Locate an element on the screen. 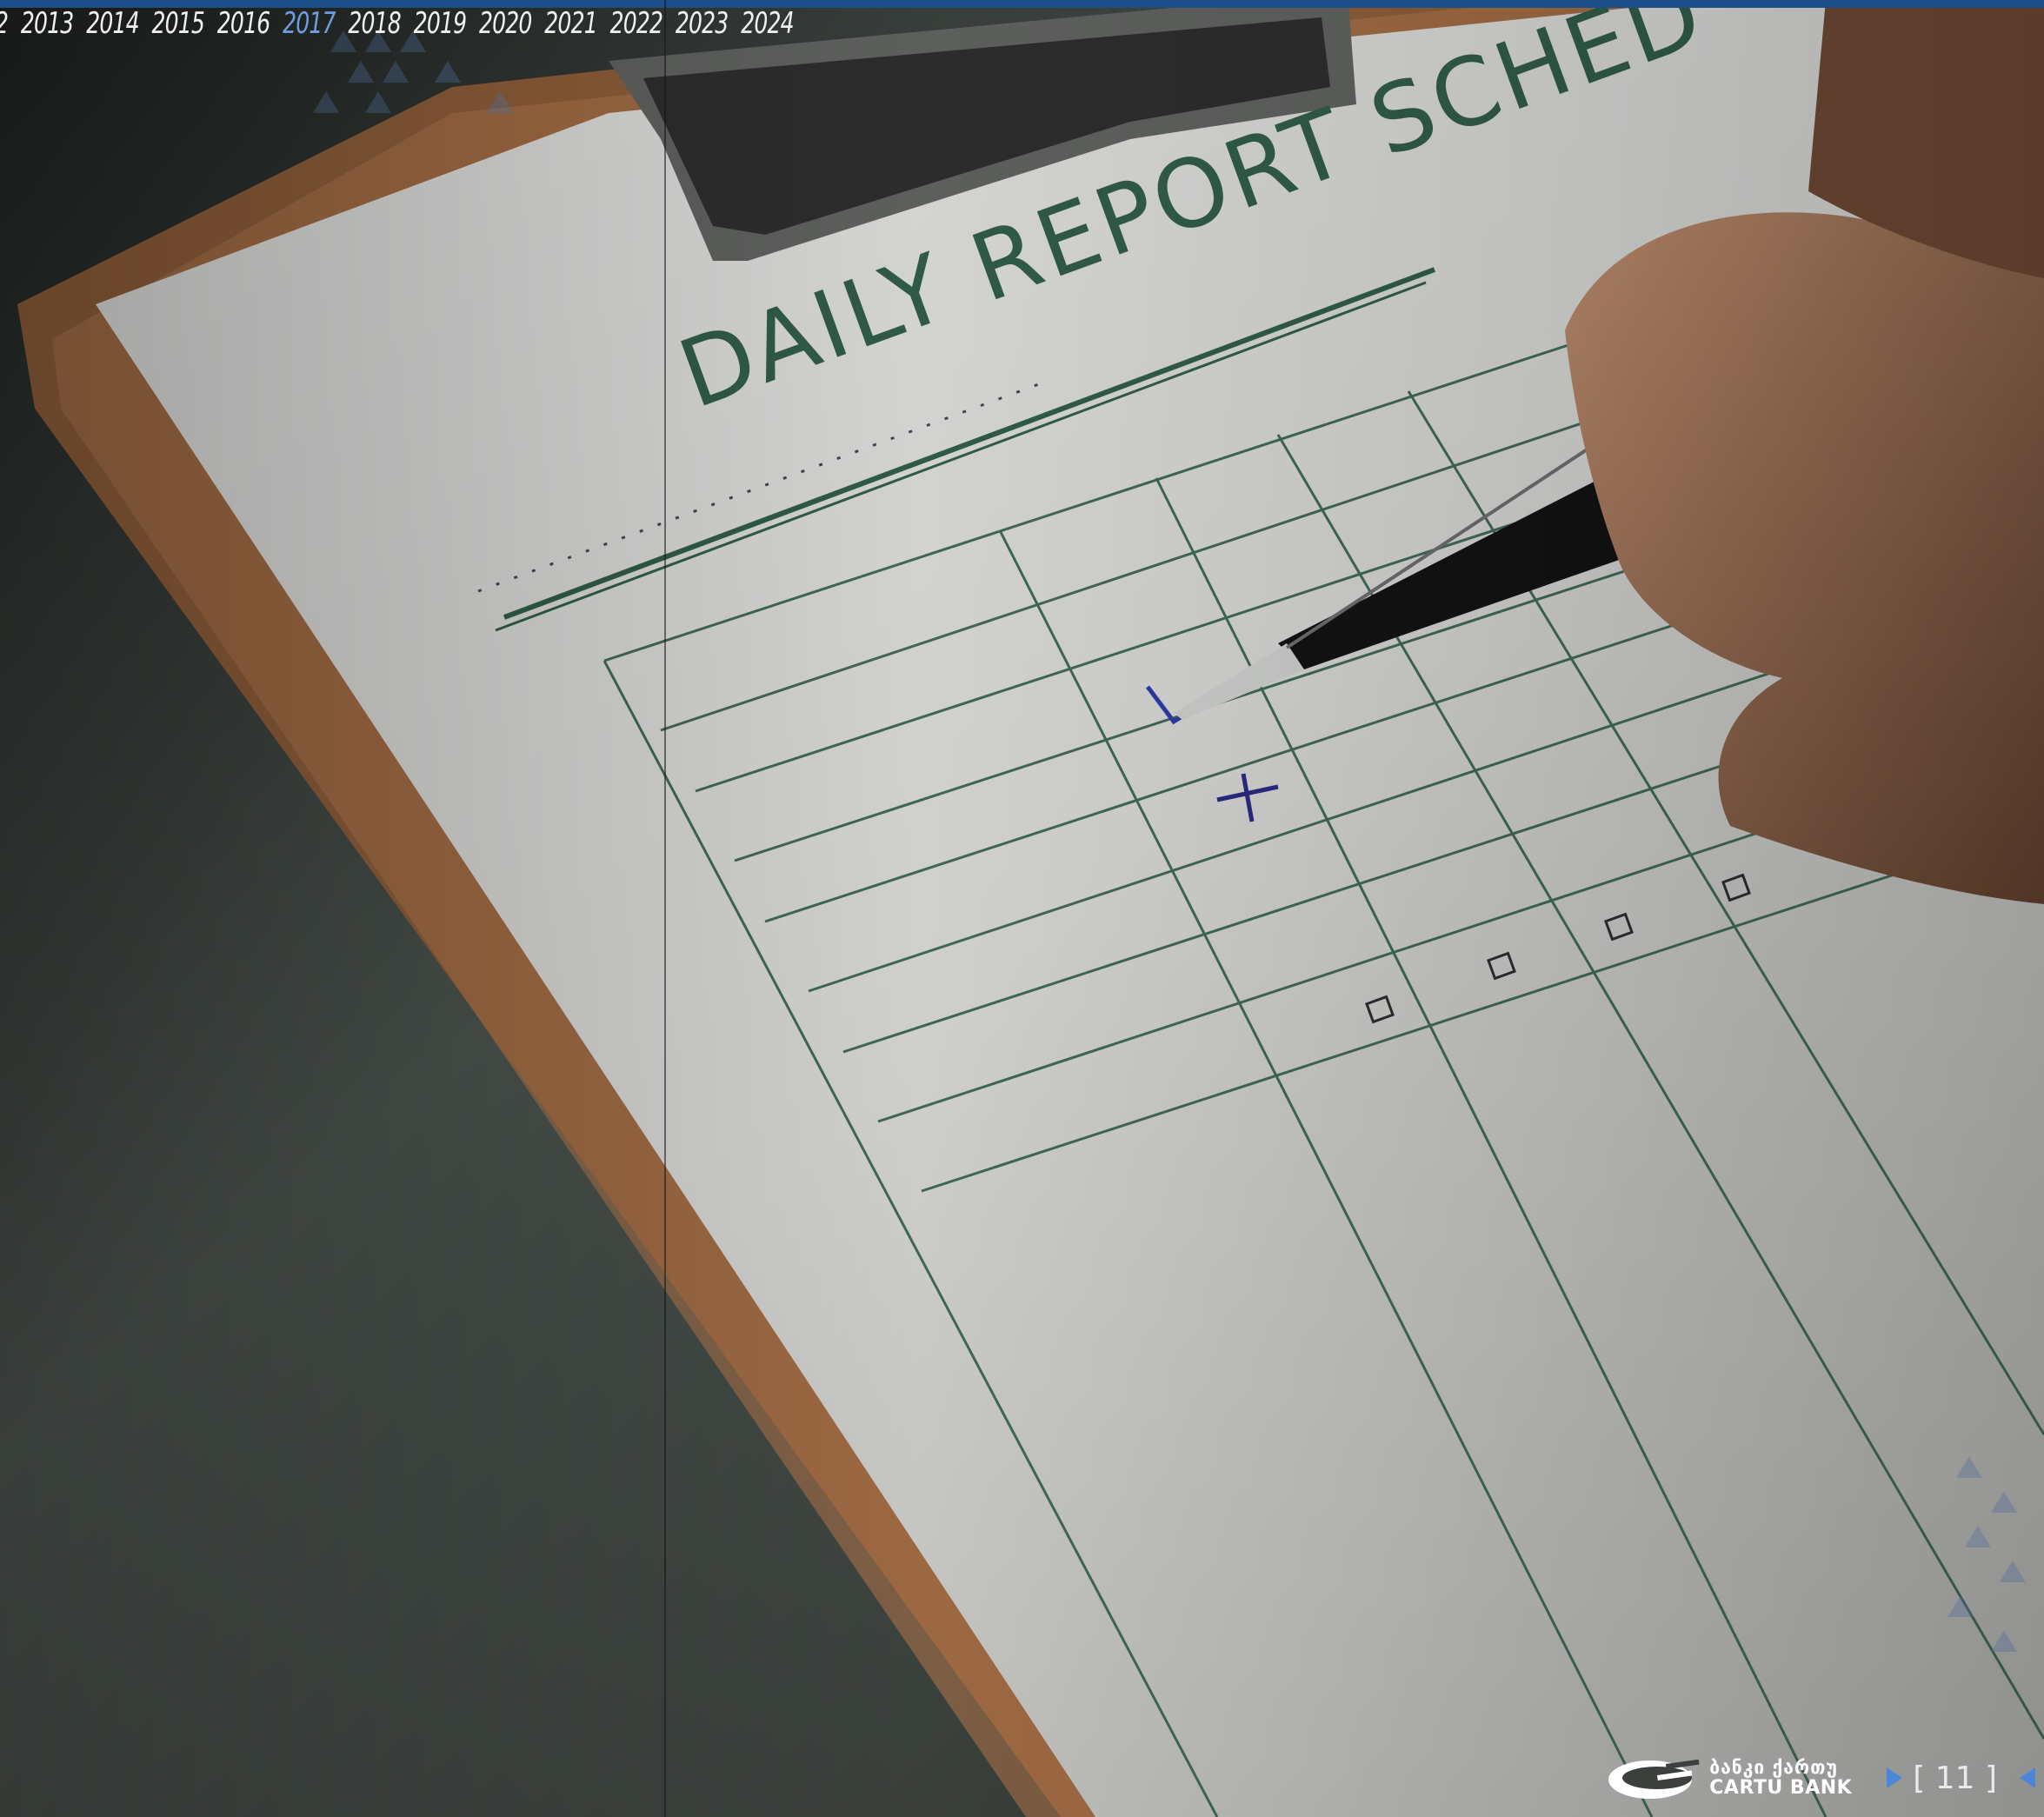 This screenshot has height=1817, width=2044. logo-text-english: CARTU BANK is located at coordinates (1781, 1787).